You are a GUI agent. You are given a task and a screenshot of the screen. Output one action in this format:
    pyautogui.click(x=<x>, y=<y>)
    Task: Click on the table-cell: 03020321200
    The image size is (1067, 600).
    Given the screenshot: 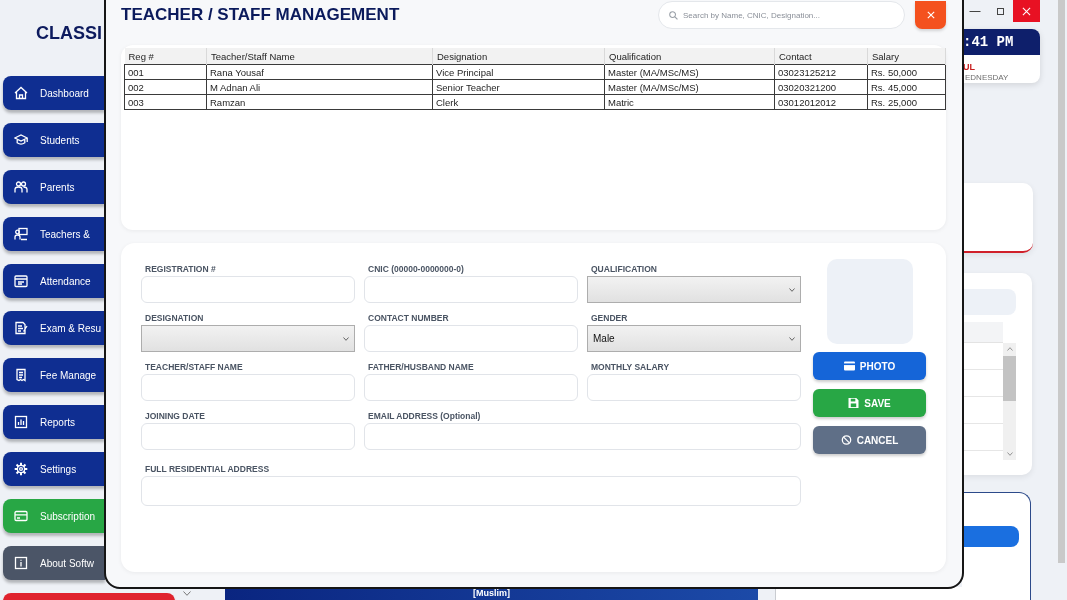 What is the action you would take?
    pyautogui.click(x=821, y=87)
    